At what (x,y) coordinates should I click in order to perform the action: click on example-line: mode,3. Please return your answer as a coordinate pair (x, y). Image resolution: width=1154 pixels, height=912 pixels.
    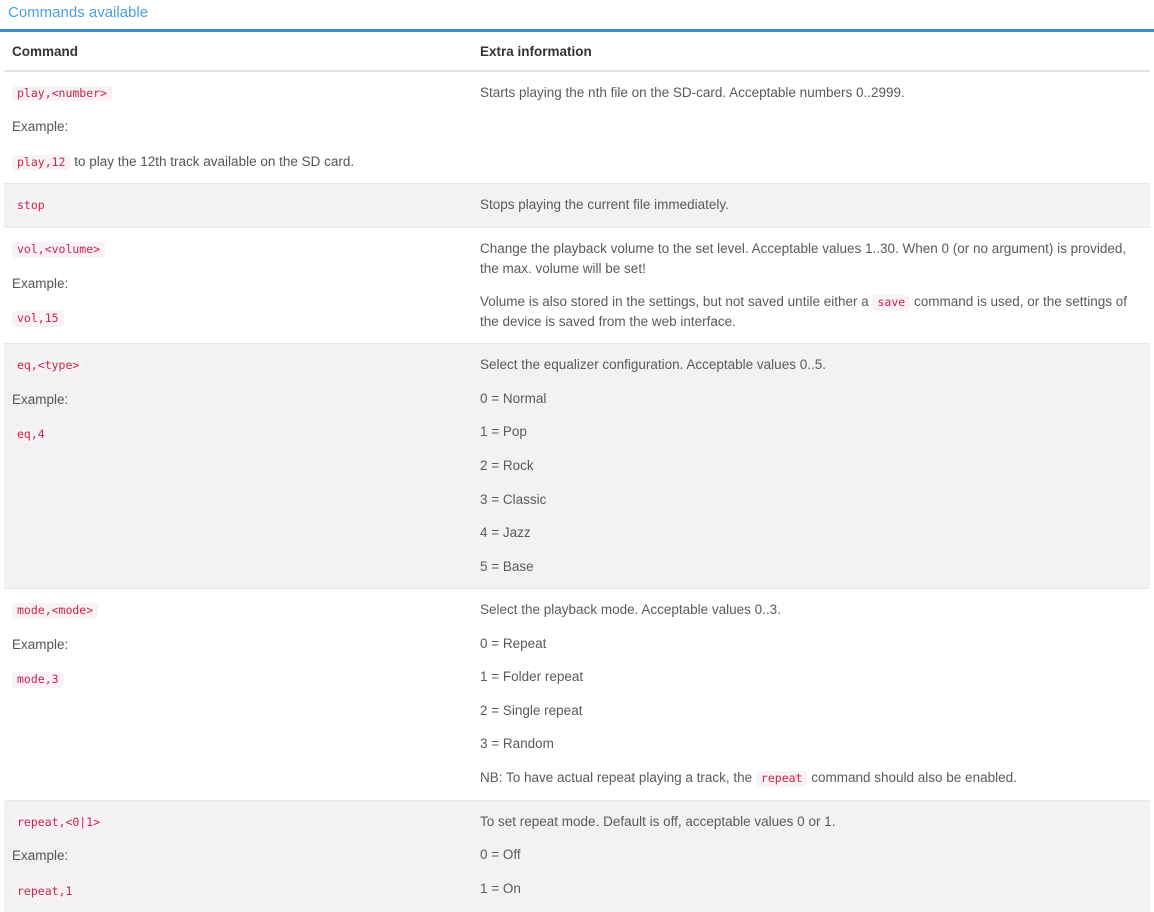
    Looking at the image, I should click on (238, 679).